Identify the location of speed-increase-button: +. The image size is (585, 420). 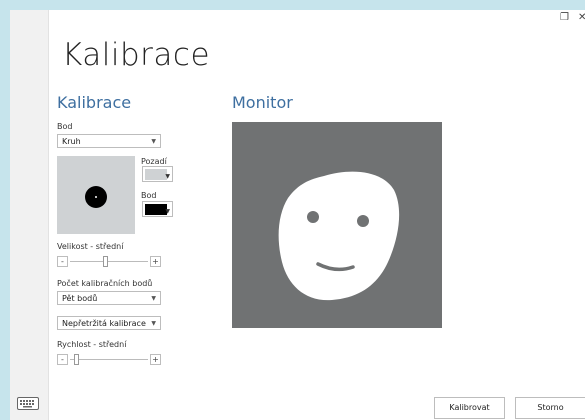
(155, 359).